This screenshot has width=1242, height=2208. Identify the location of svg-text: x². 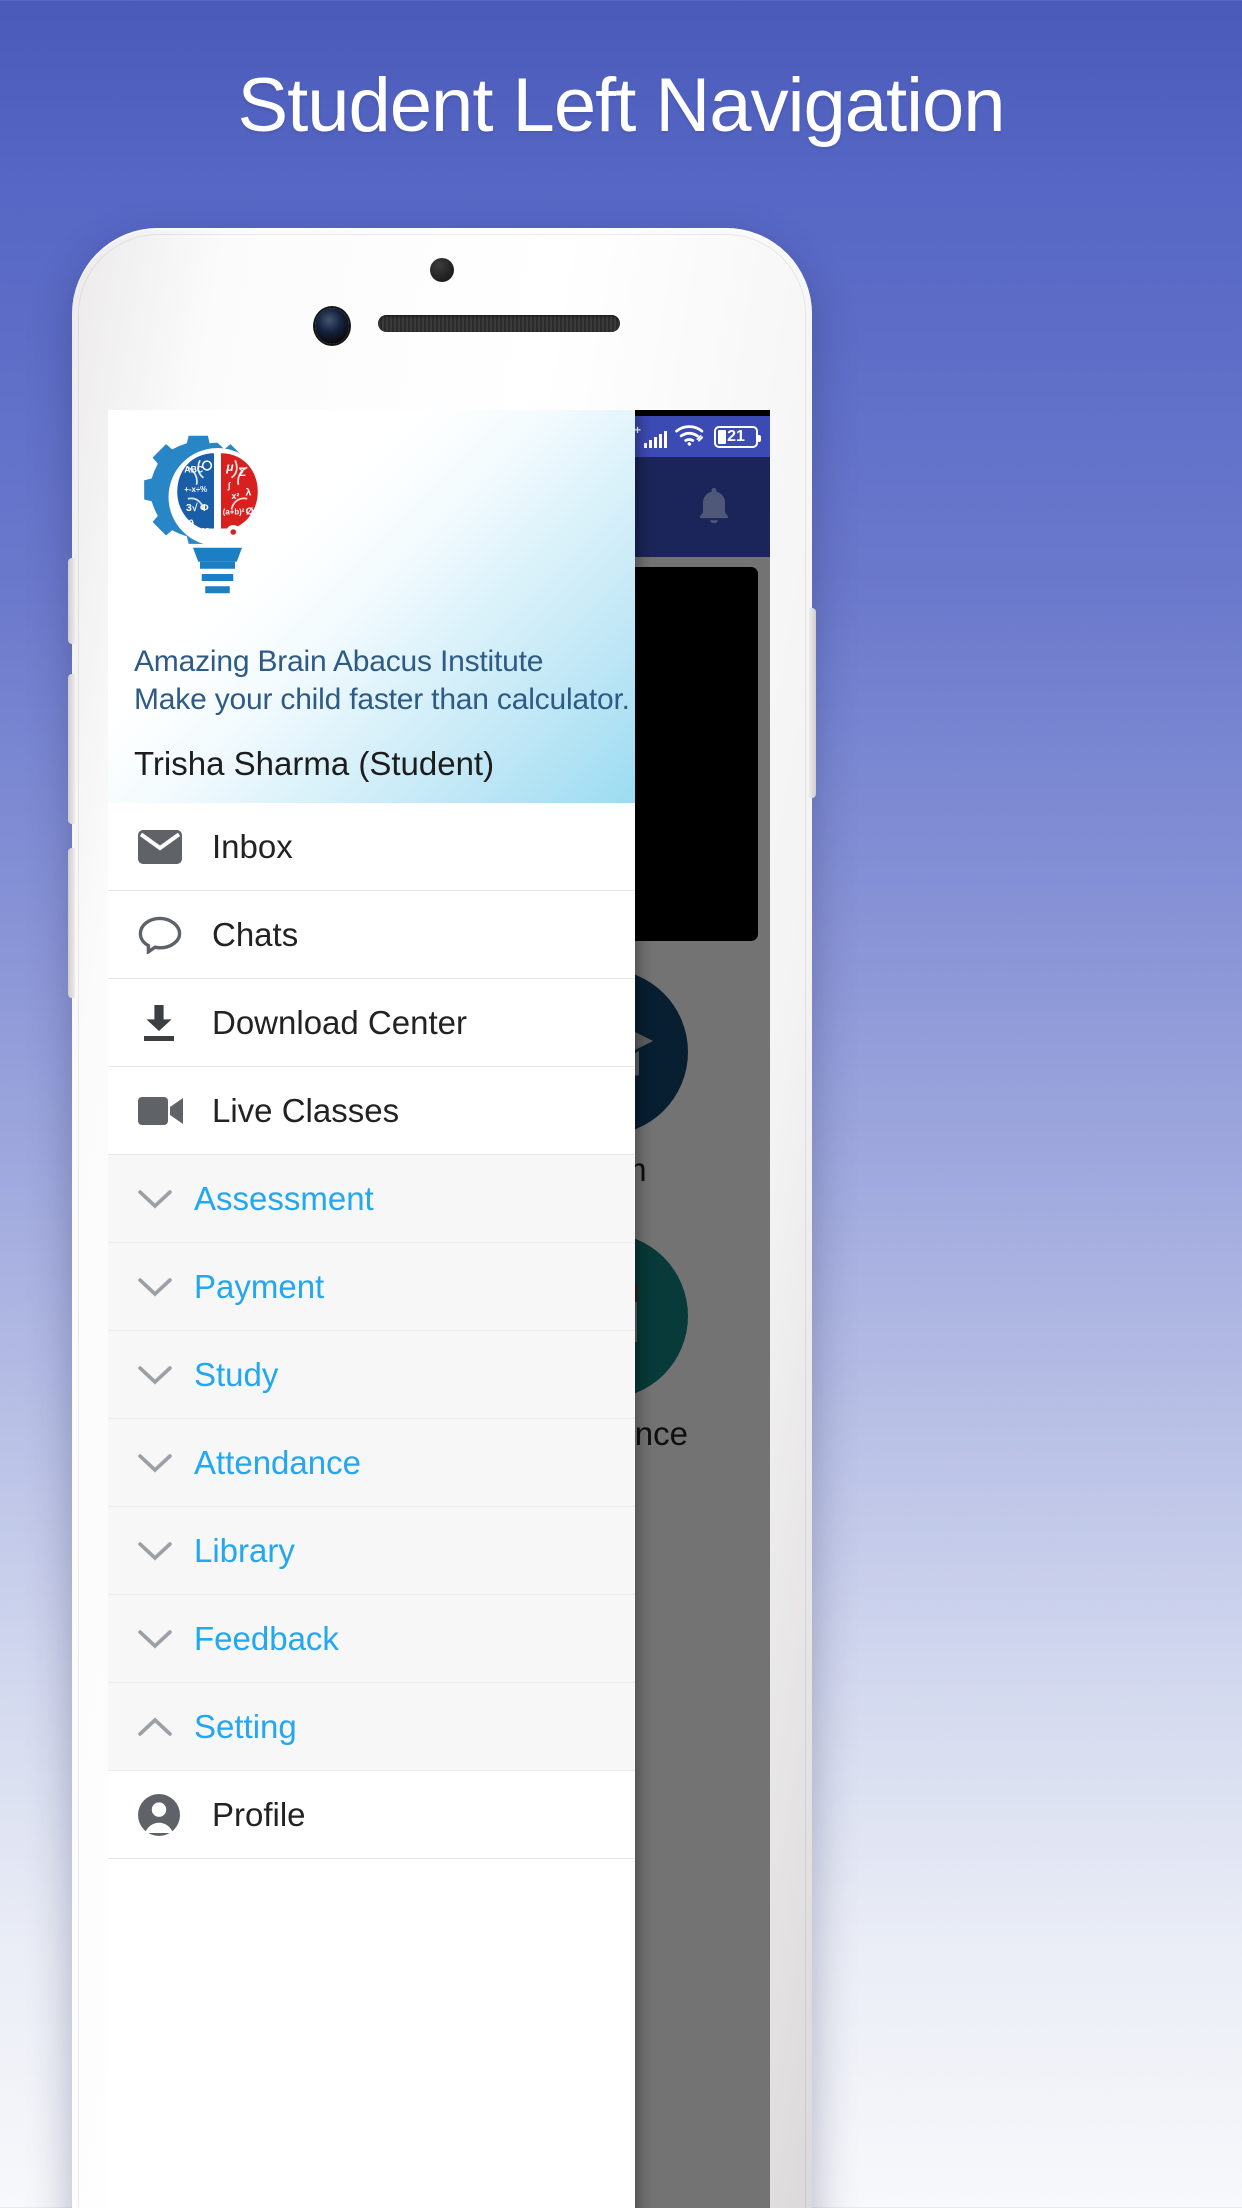
(236, 496).